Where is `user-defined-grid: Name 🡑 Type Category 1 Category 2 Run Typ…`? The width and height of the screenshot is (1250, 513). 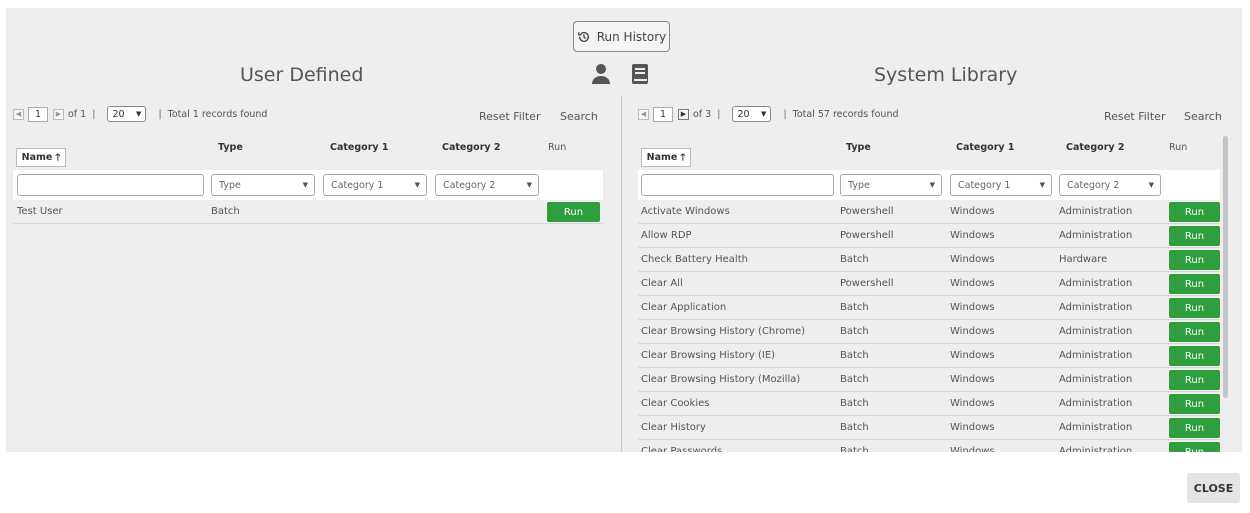
user-defined-grid: Name 🡑 Type Category 1 Category 2 Run Typ… is located at coordinates (308, 182).